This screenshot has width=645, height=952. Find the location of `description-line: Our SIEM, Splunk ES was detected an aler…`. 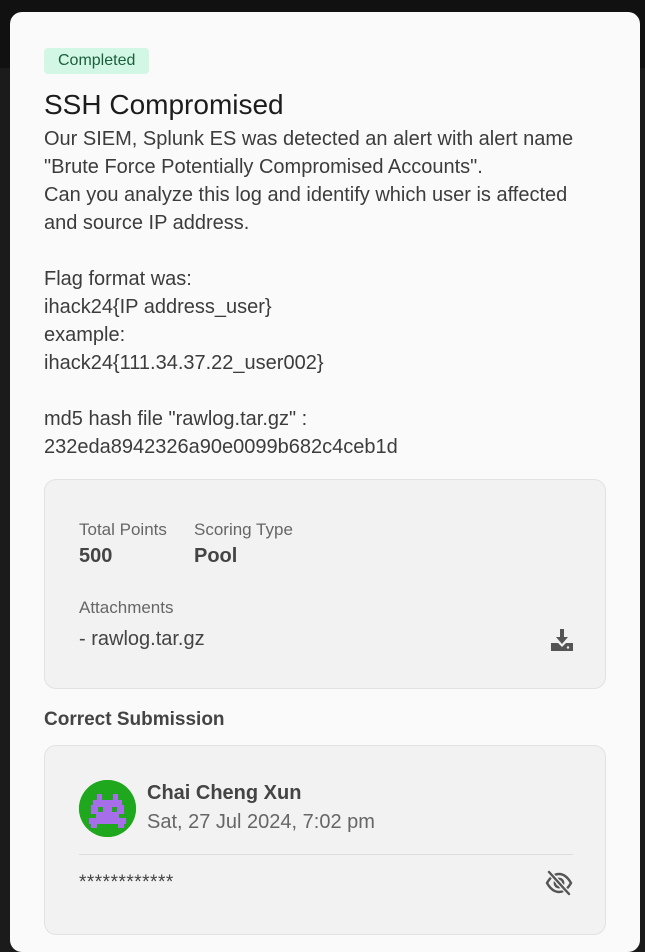

description-line: Our SIEM, Splunk ES was detected an aler… is located at coordinates (309, 139).